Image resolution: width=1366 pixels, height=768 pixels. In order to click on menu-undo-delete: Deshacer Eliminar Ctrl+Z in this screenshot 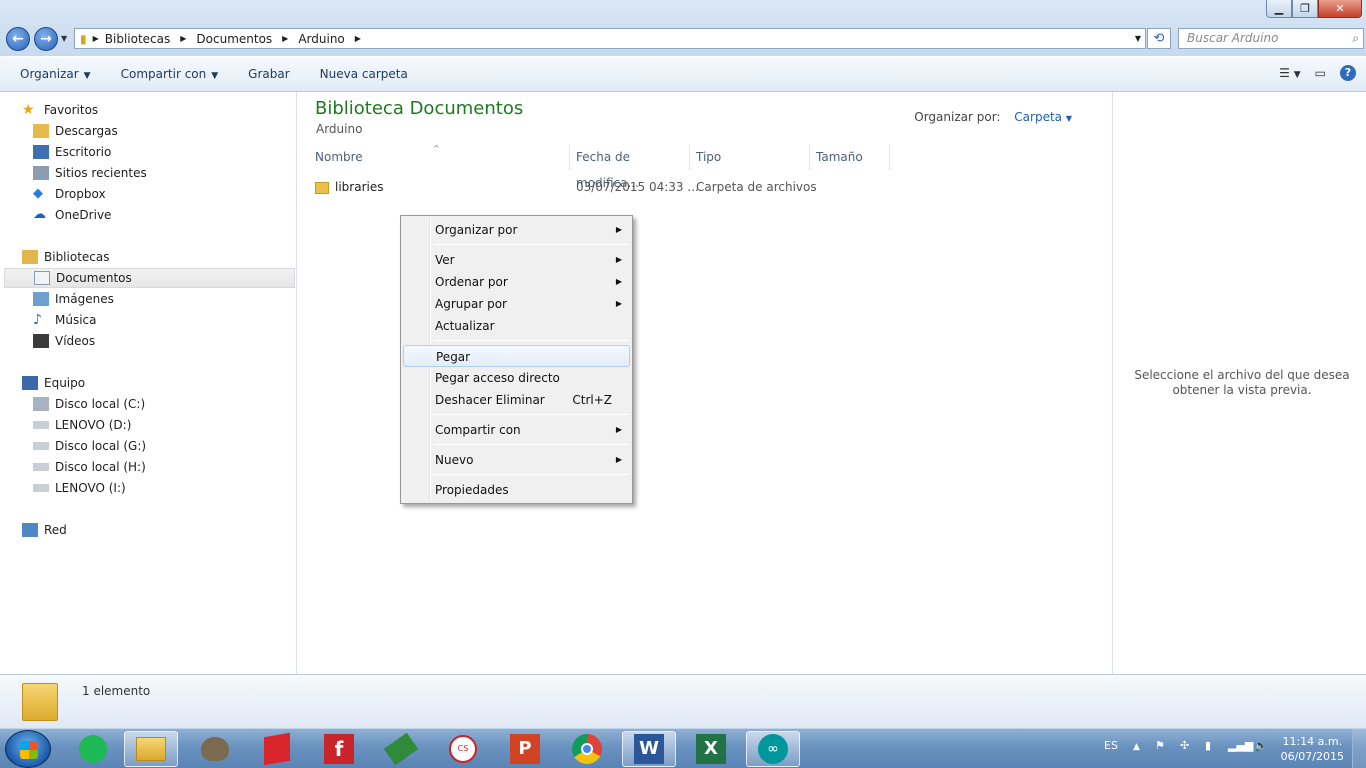, I will do `click(516, 400)`.